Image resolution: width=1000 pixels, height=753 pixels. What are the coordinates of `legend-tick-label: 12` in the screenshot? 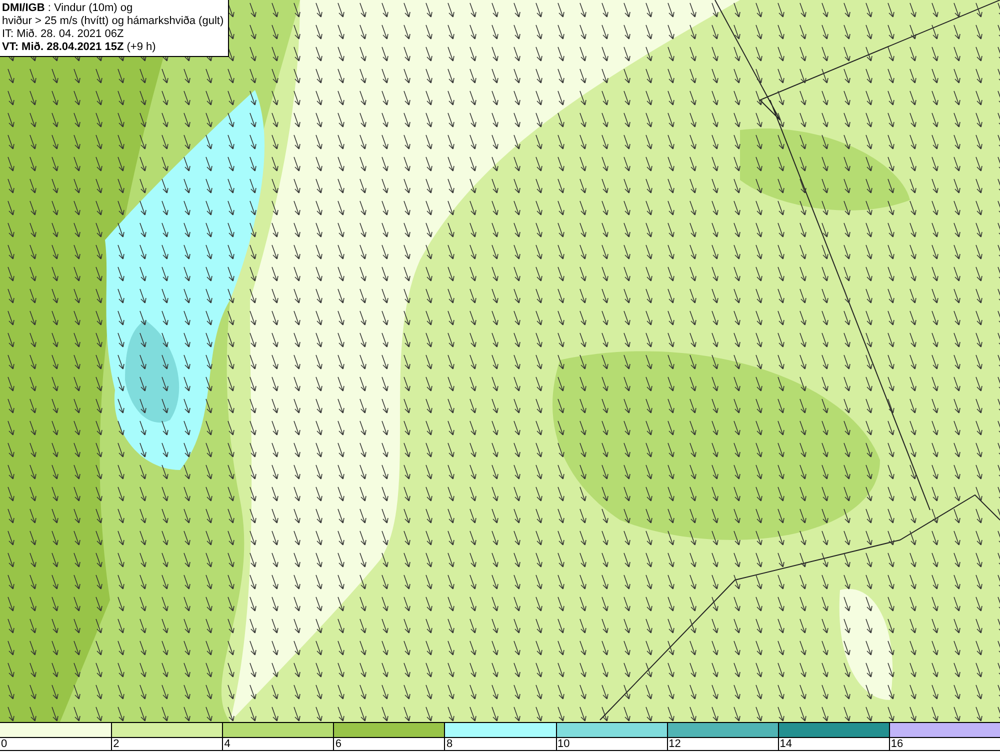 It's located at (674, 744).